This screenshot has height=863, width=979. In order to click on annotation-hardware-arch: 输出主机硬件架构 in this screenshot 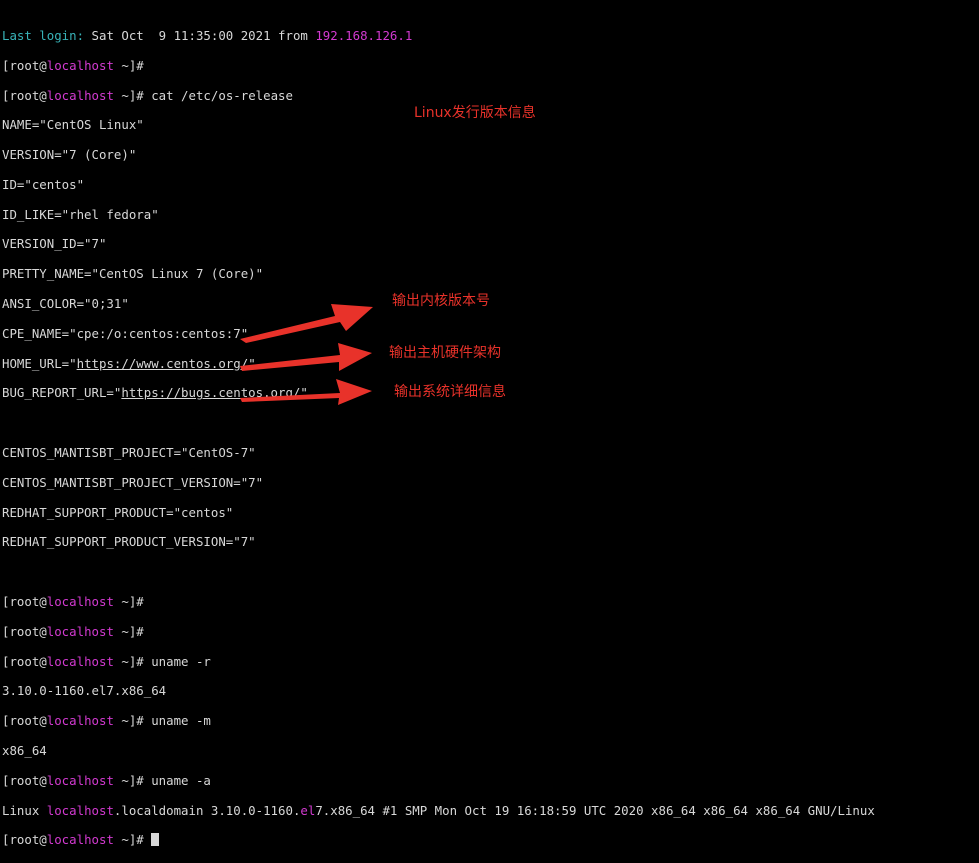, I will do `click(445, 353)`.